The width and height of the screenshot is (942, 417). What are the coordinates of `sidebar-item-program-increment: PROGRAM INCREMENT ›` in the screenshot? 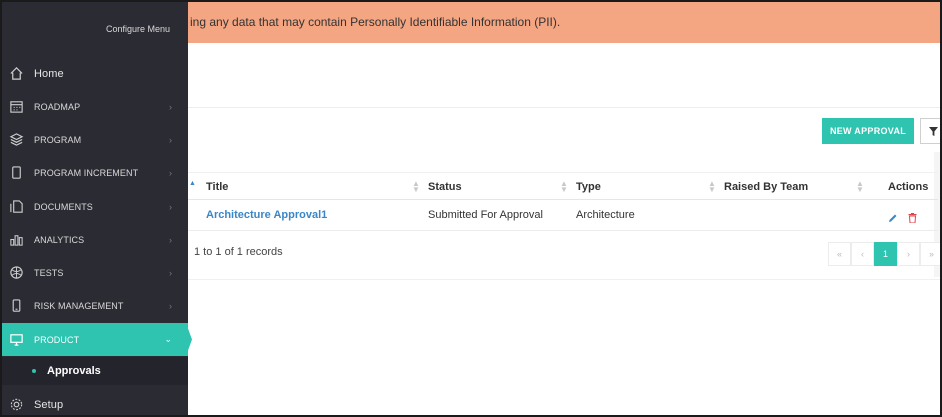 It's located at (95, 172).